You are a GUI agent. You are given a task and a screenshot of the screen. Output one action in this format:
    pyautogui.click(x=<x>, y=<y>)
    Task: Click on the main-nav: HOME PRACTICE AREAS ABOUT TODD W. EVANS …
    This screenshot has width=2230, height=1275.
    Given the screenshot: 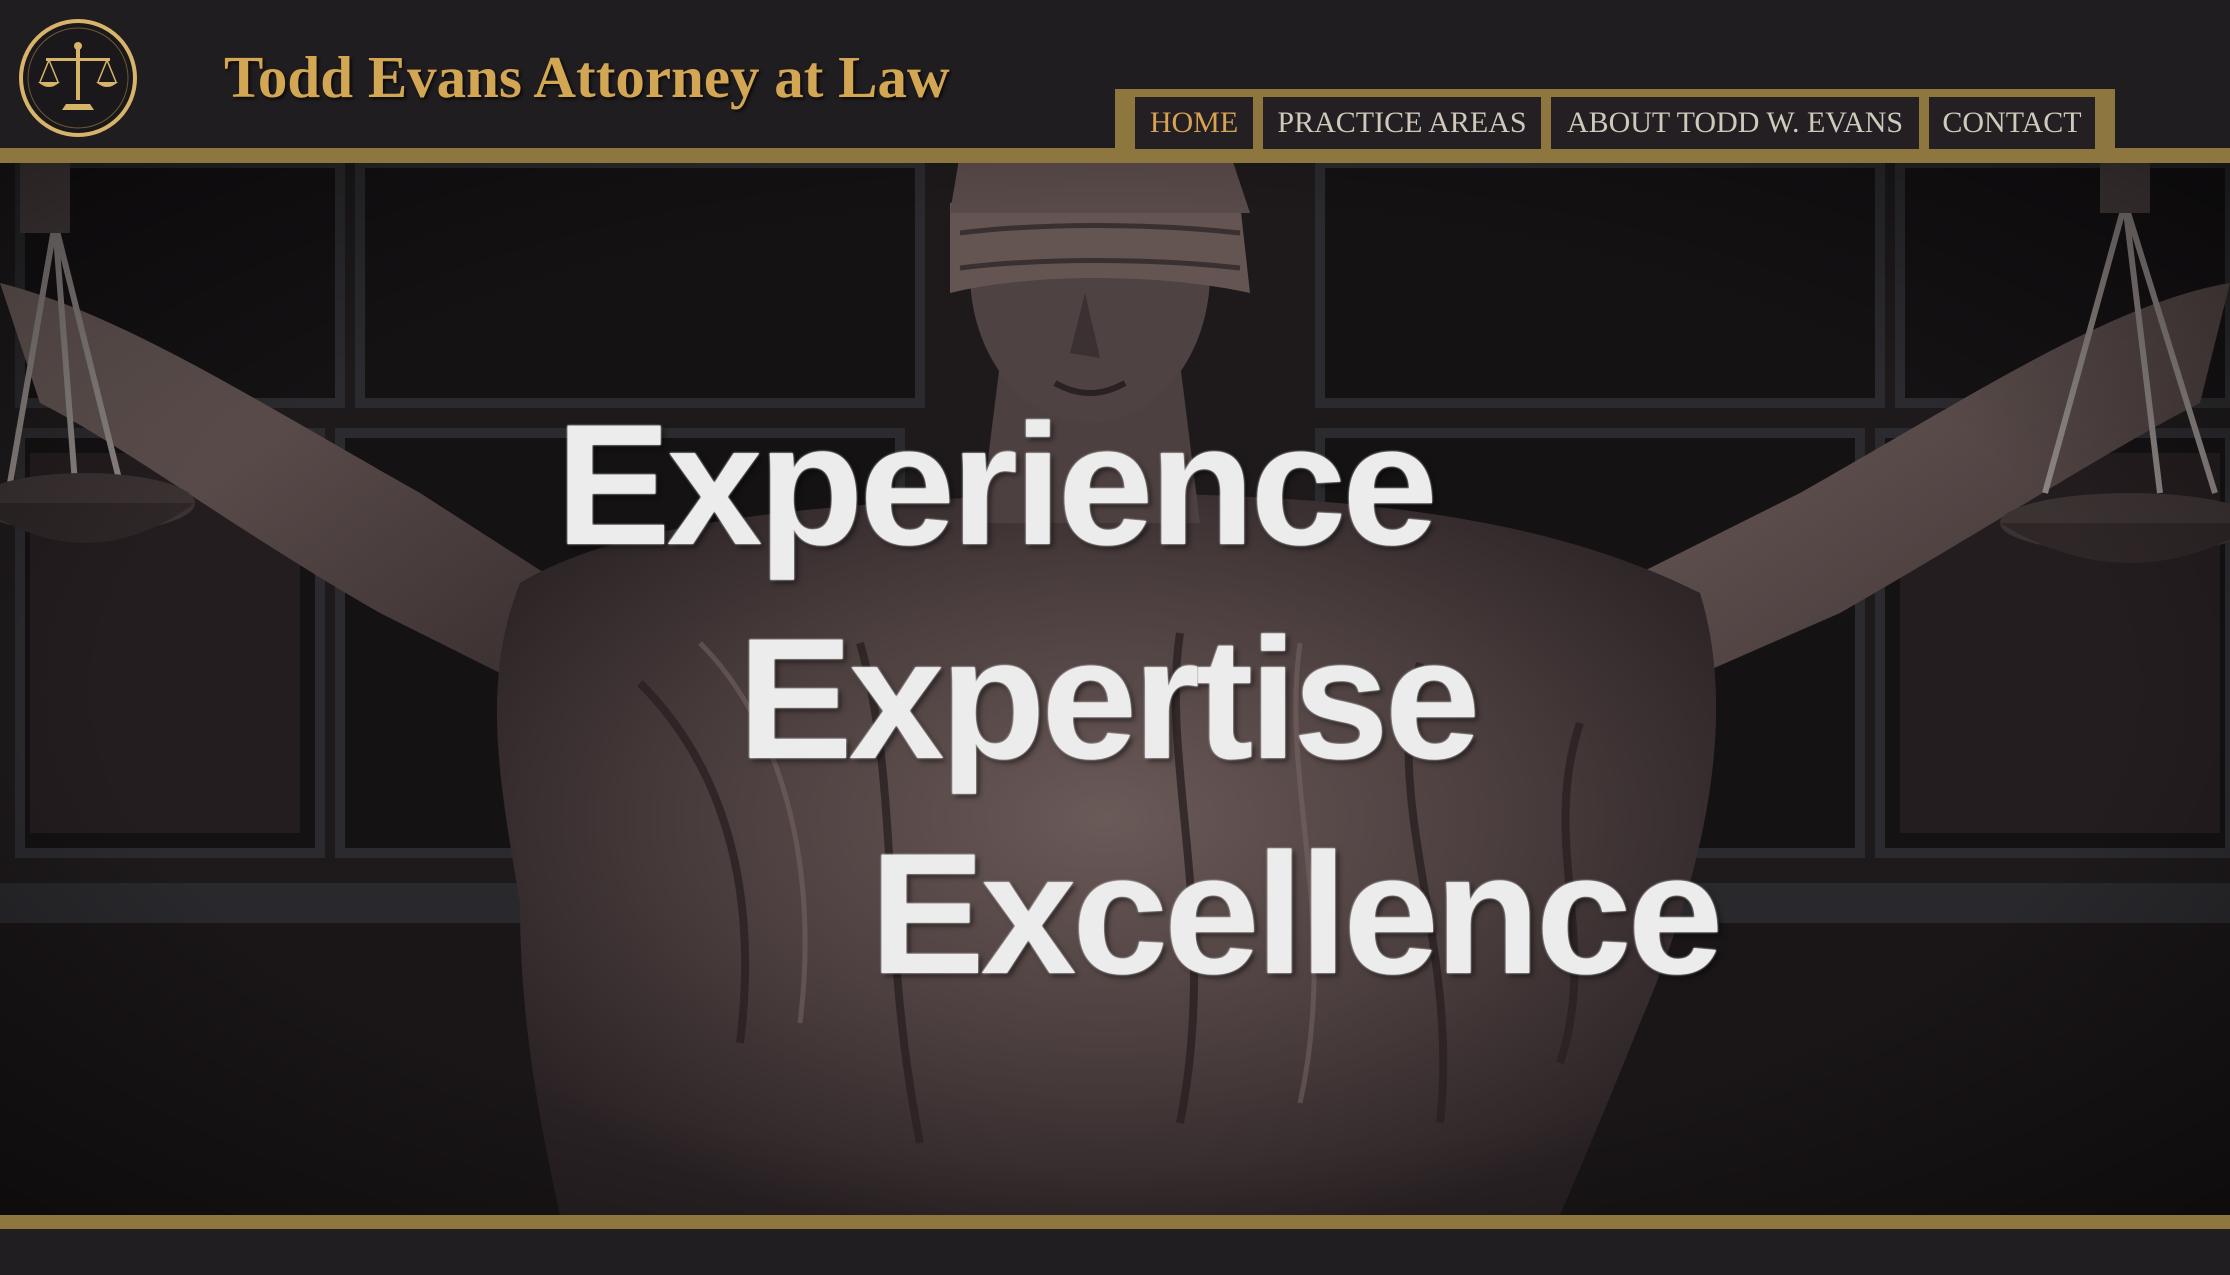 What is the action you would take?
    pyautogui.click(x=1615, y=121)
    